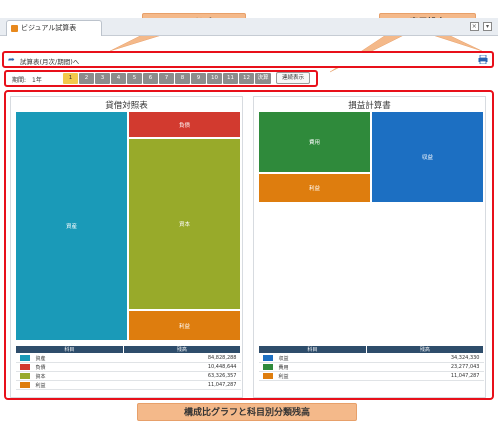  What do you see at coordinates (102, 78) in the screenshot?
I see `month-button-3: 3` at bounding box center [102, 78].